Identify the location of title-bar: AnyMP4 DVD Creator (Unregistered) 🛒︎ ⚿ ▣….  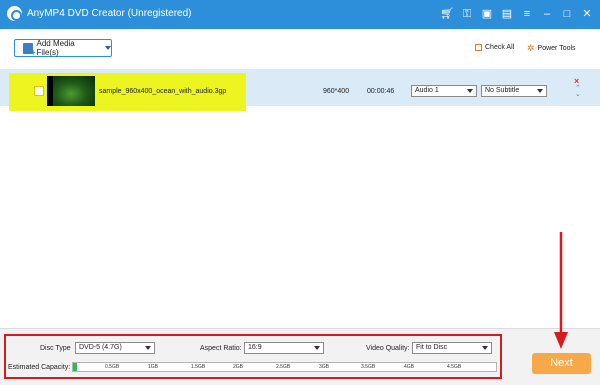
(300, 14).